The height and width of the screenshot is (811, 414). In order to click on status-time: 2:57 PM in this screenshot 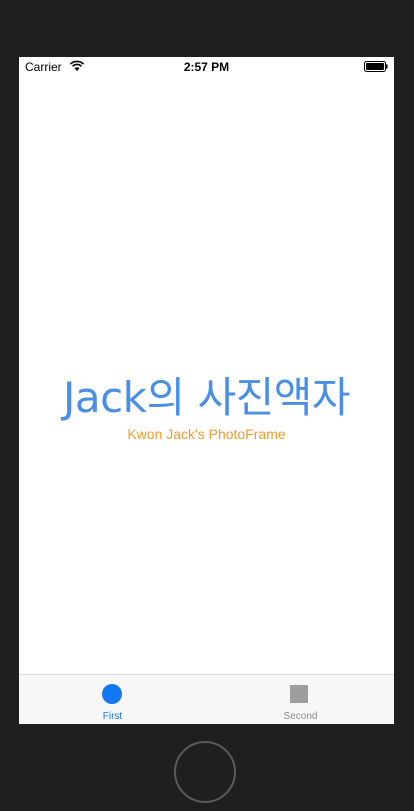, I will do `click(206, 67)`.